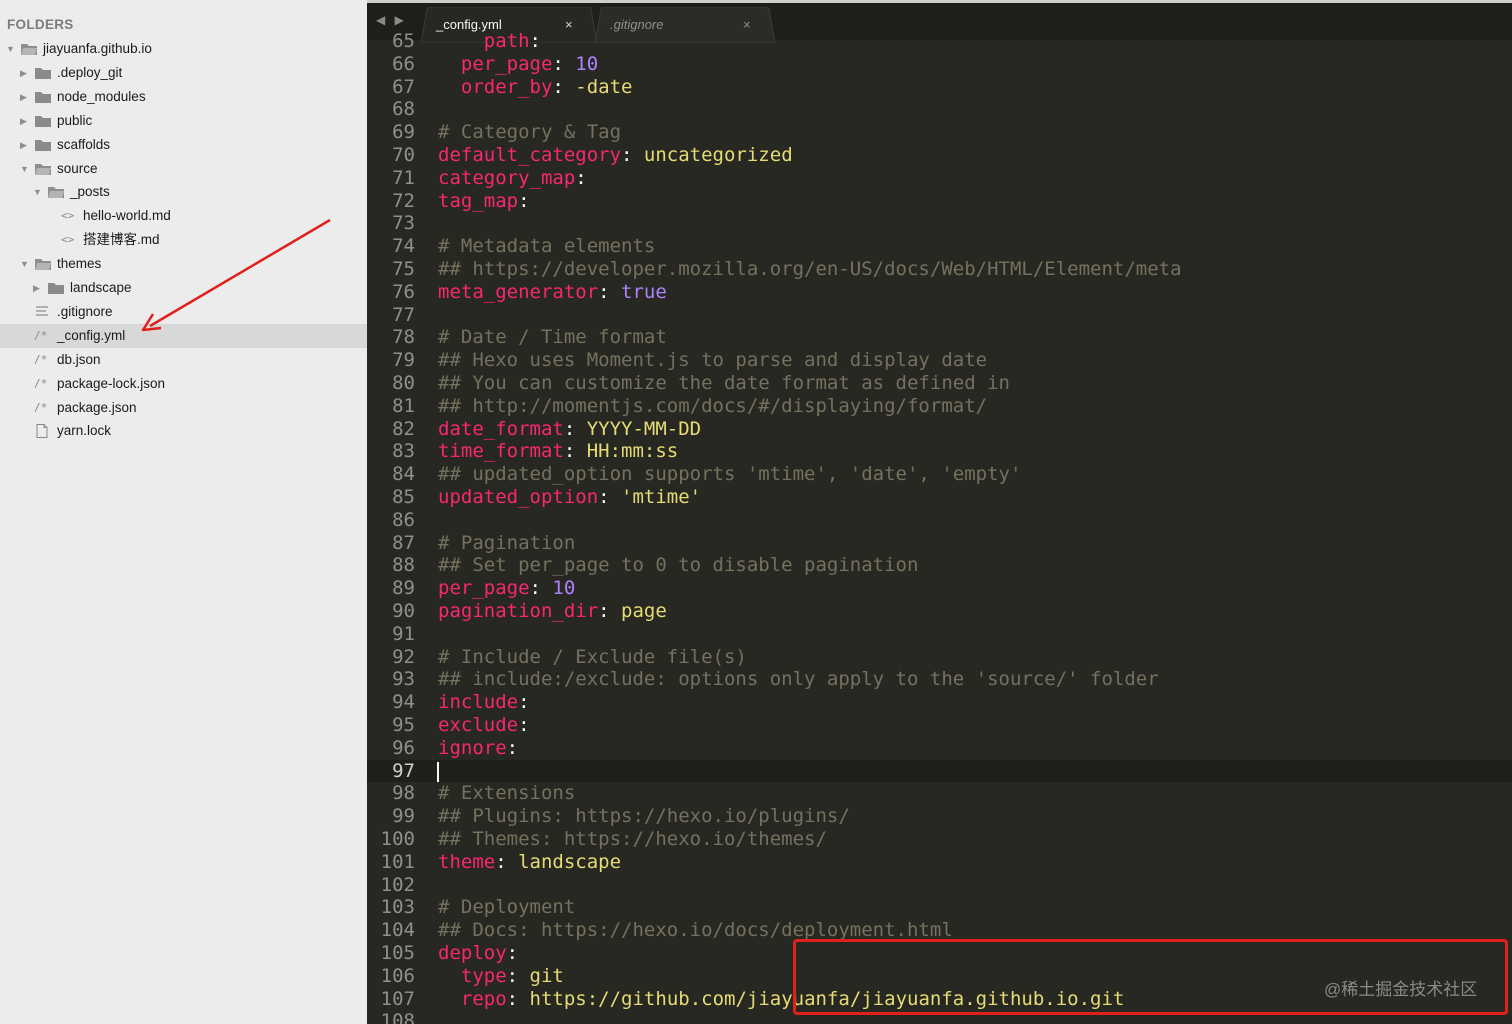 The height and width of the screenshot is (1024, 1512). What do you see at coordinates (183, 312) in the screenshot?
I see `file-gitignore: .gitignore` at bounding box center [183, 312].